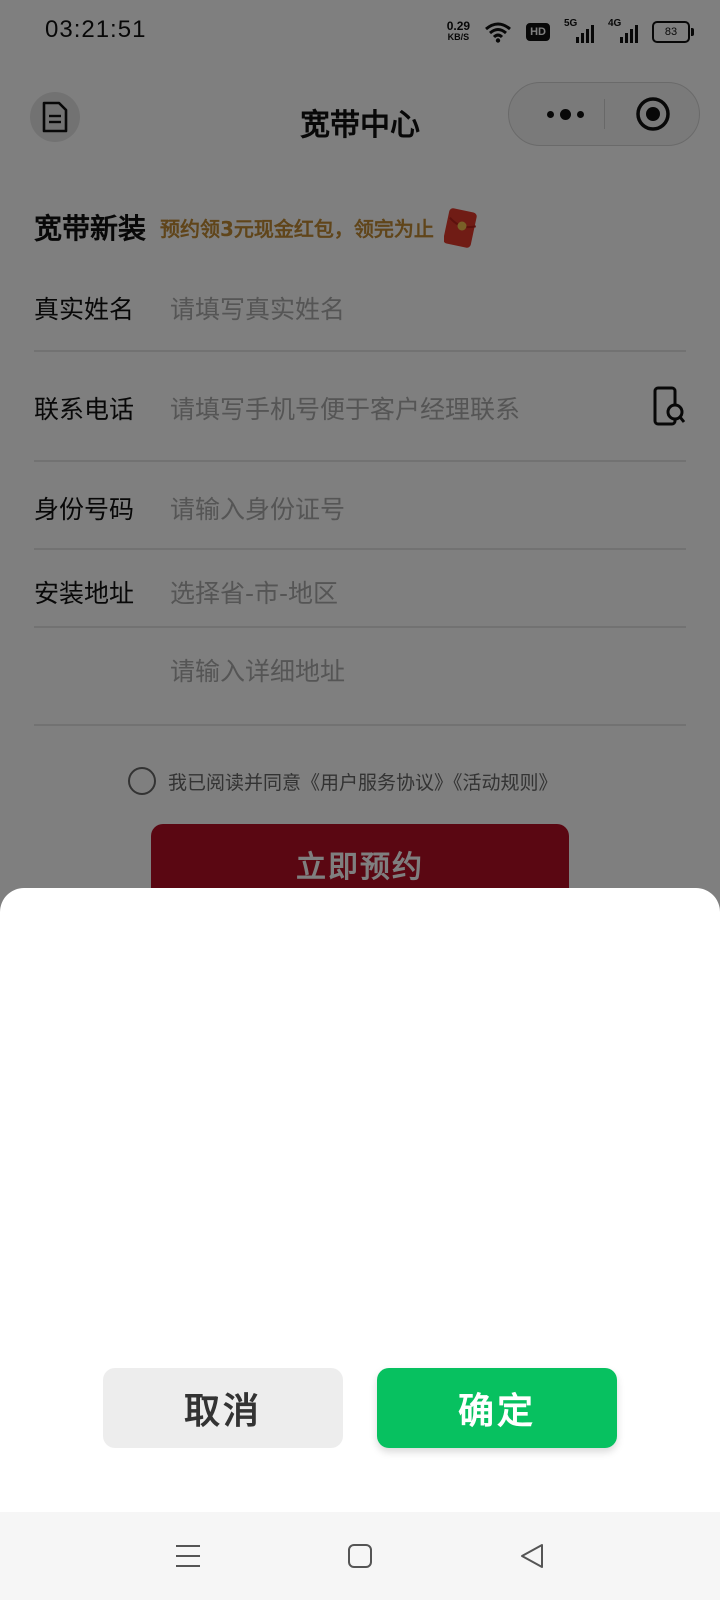 Image resolution: width=720 pixels, height=1600 pixels. Describe the element at coordinates (223, 1408) in the screenshot. I see `cancel-button: 取消` at that location.